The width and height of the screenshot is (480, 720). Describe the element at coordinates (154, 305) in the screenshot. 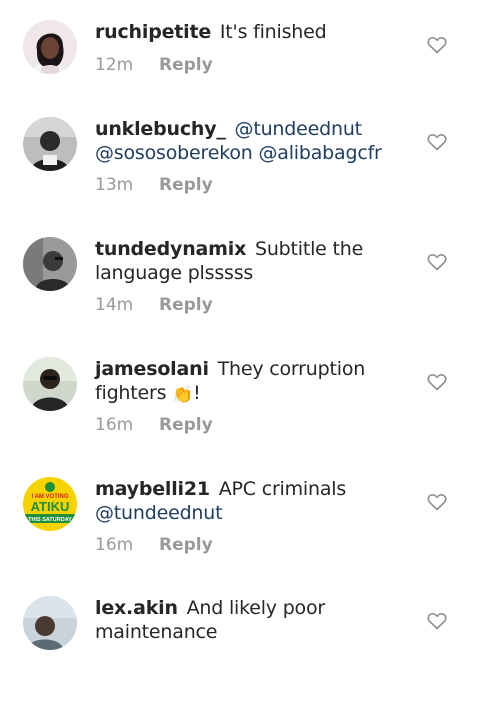

I see `comment-meta: 14m Reply` at that location.